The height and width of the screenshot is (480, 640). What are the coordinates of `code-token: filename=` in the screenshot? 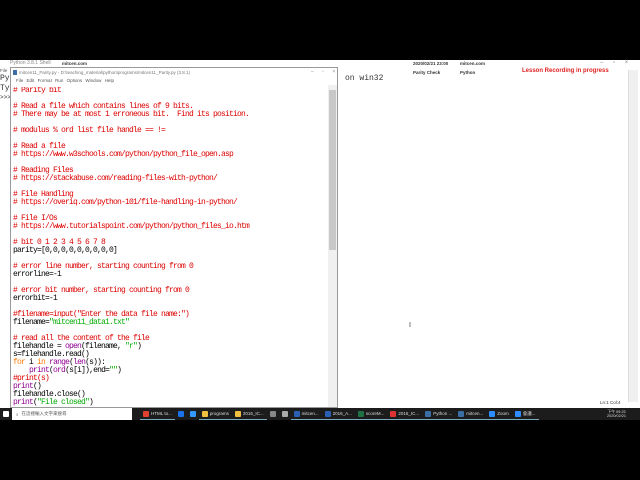 It's located at (31, 322).